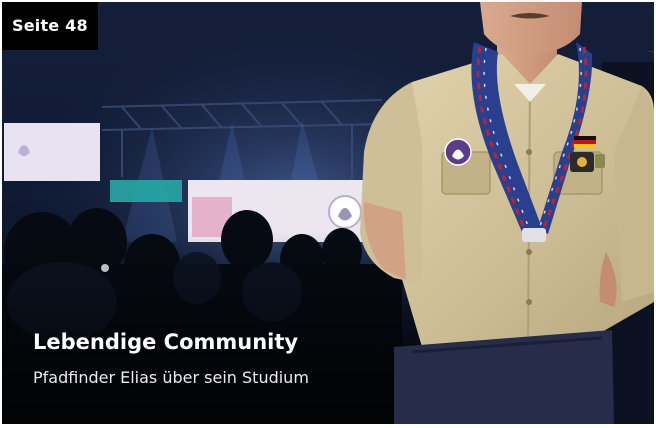 The height and width of the screenshot is (428, 656). Describe the element at coordinates (171, 377) in the screenshot. I see `teaser-subline: Pfadfinder Elias über sein Studium` at that location.